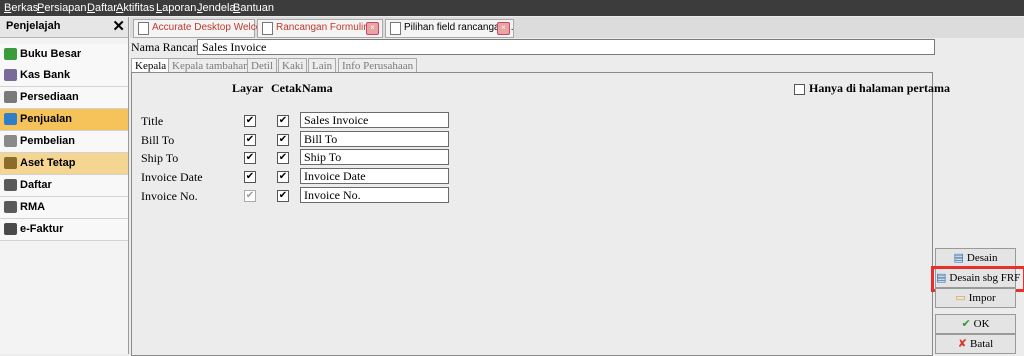 This screenshot has width=1024, height=356. I want to click on column-nama: Nama, so click(317, 88).